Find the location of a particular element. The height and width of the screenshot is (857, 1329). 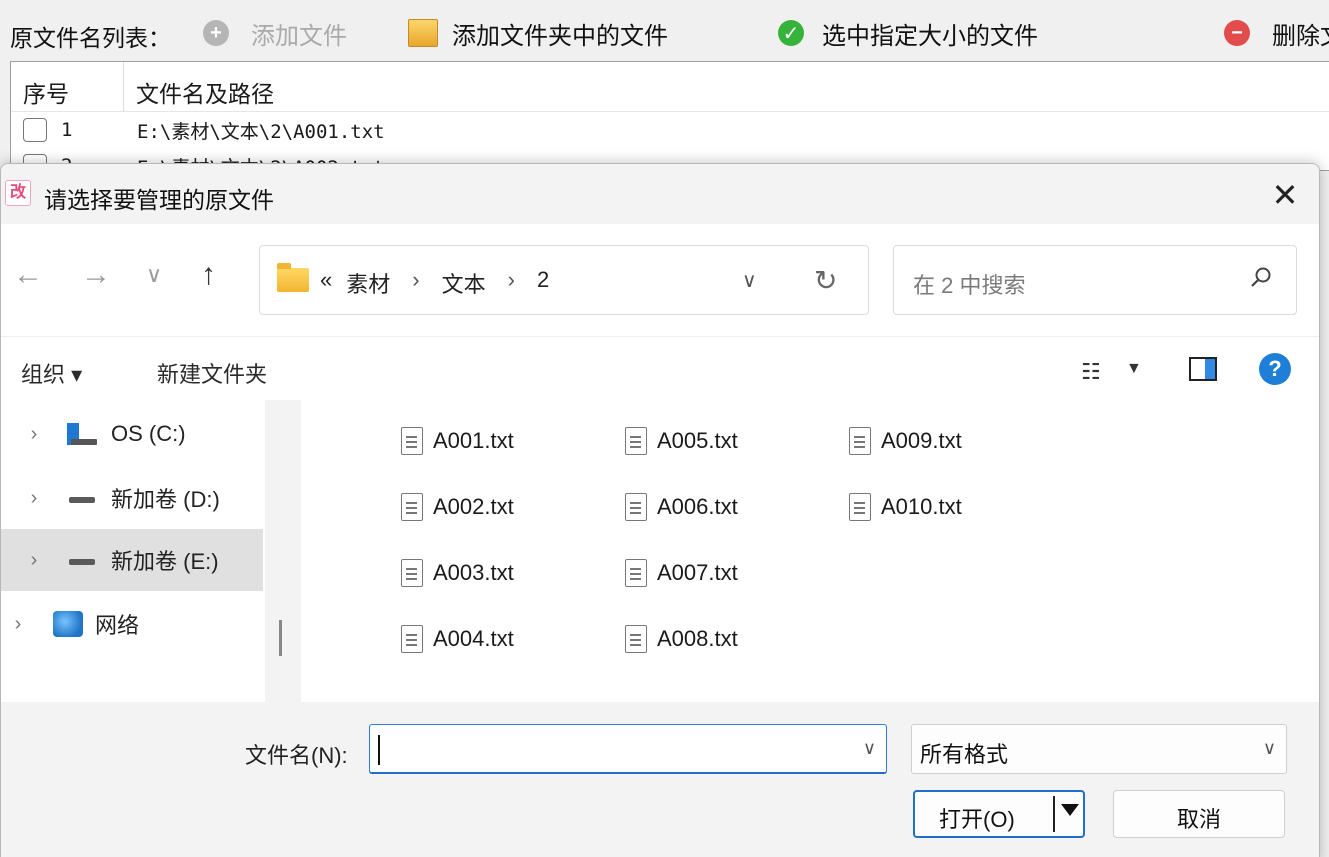

navigation-bar: ← → ∨ ↑ « 素材 › 文本 › 2 ∨ ↻ 在 2 中搜索 is located at coordinates (660, 280).